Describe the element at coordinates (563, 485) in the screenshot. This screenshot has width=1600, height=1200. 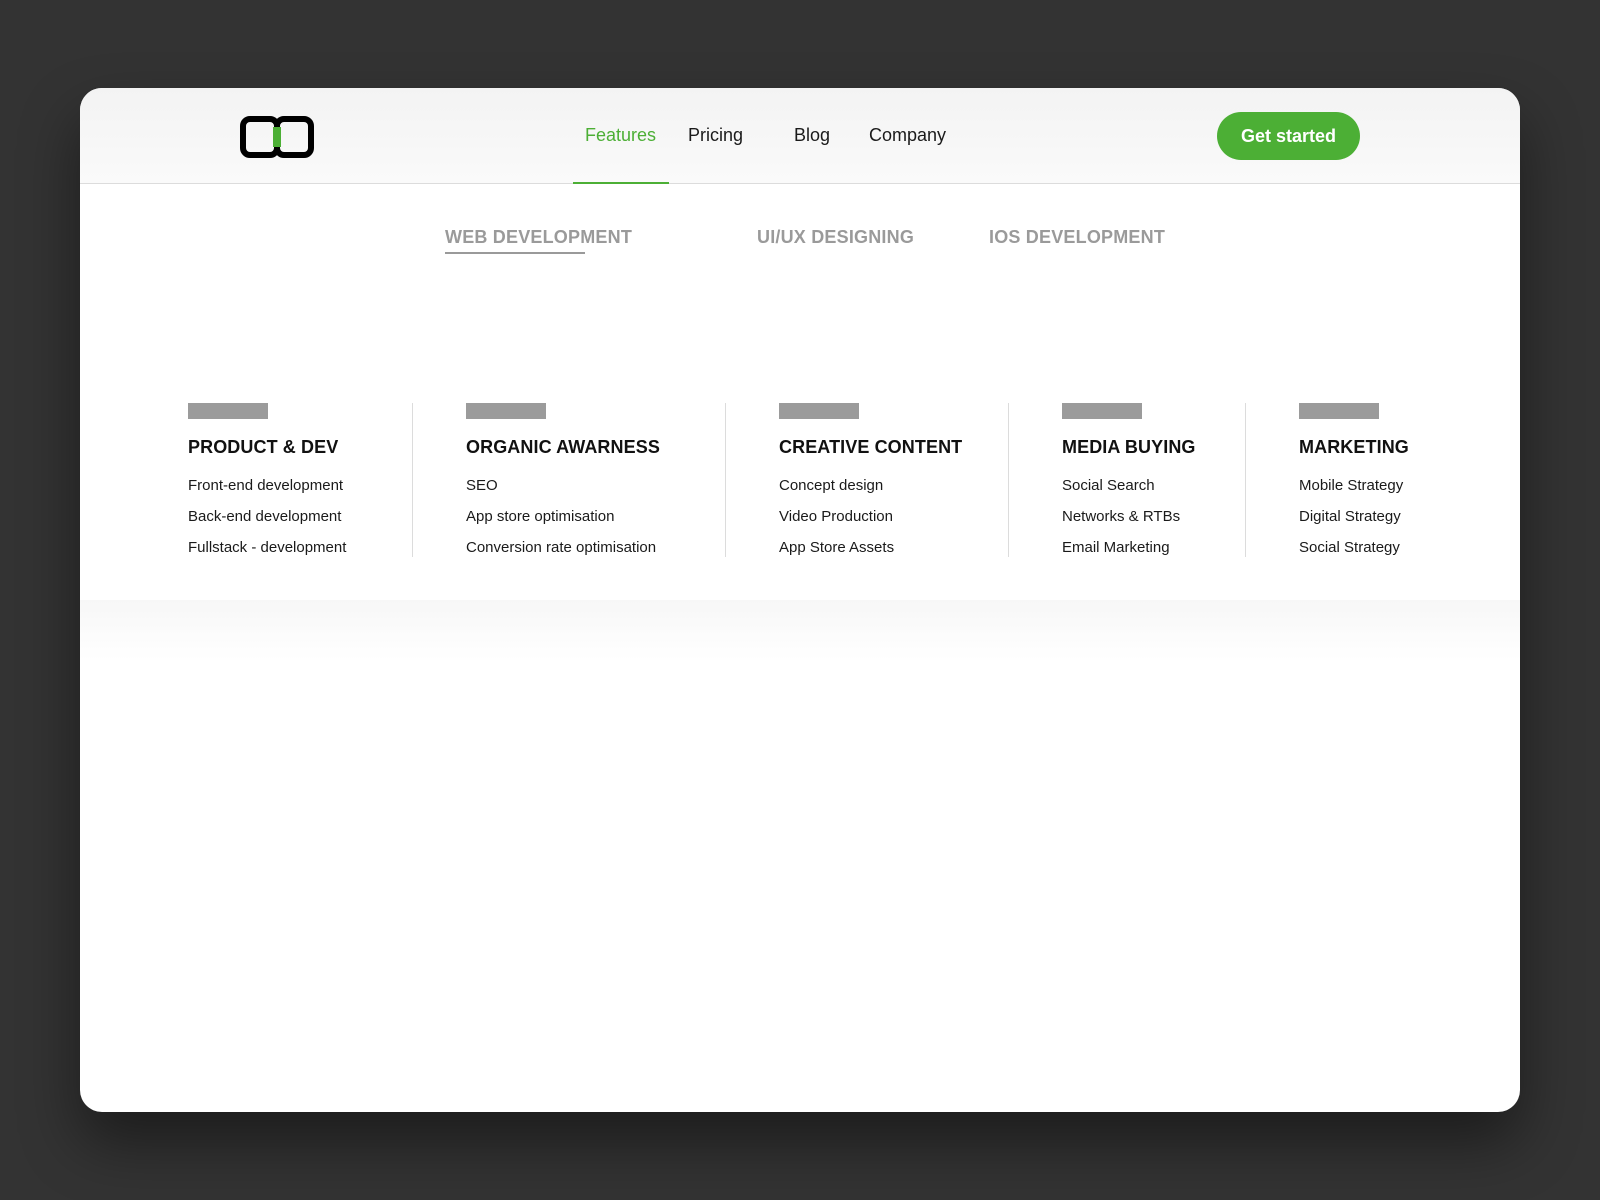
I see `menu-link: SEO` at that location.